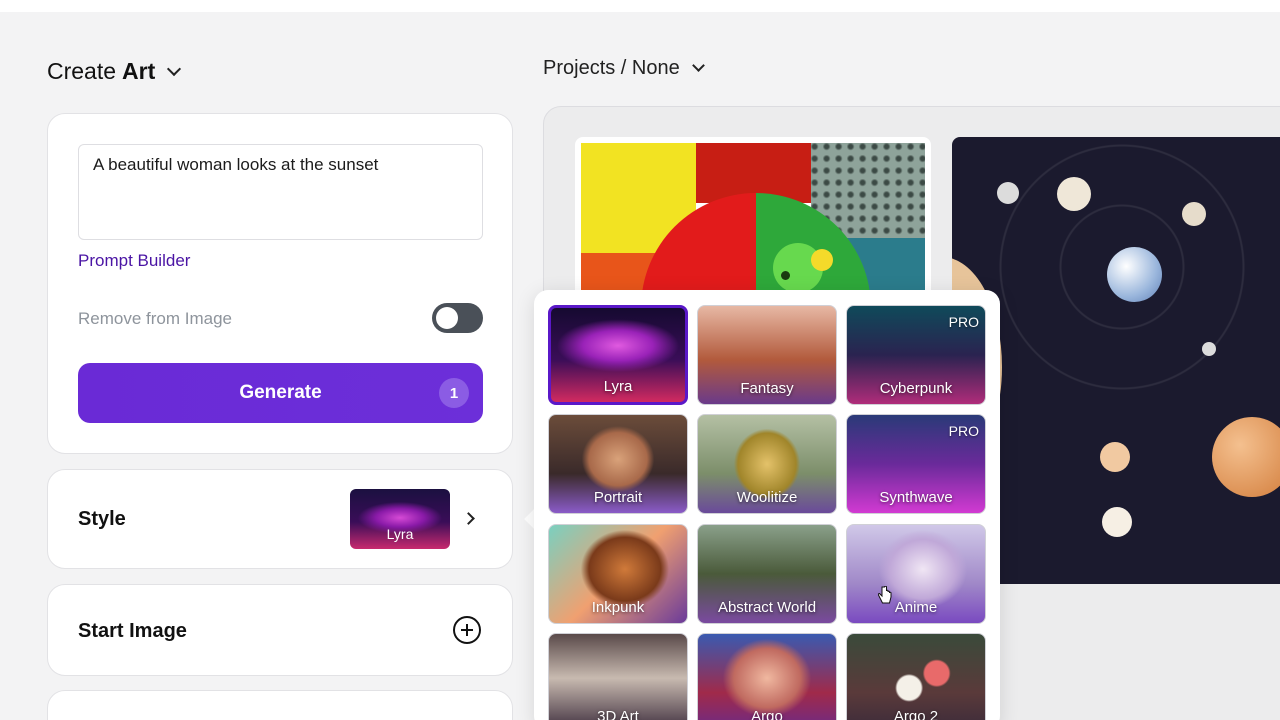 This screenshot has height=720, width=1280. I want to click on style-option-woolitize: Woolitize, so click(767, 464).